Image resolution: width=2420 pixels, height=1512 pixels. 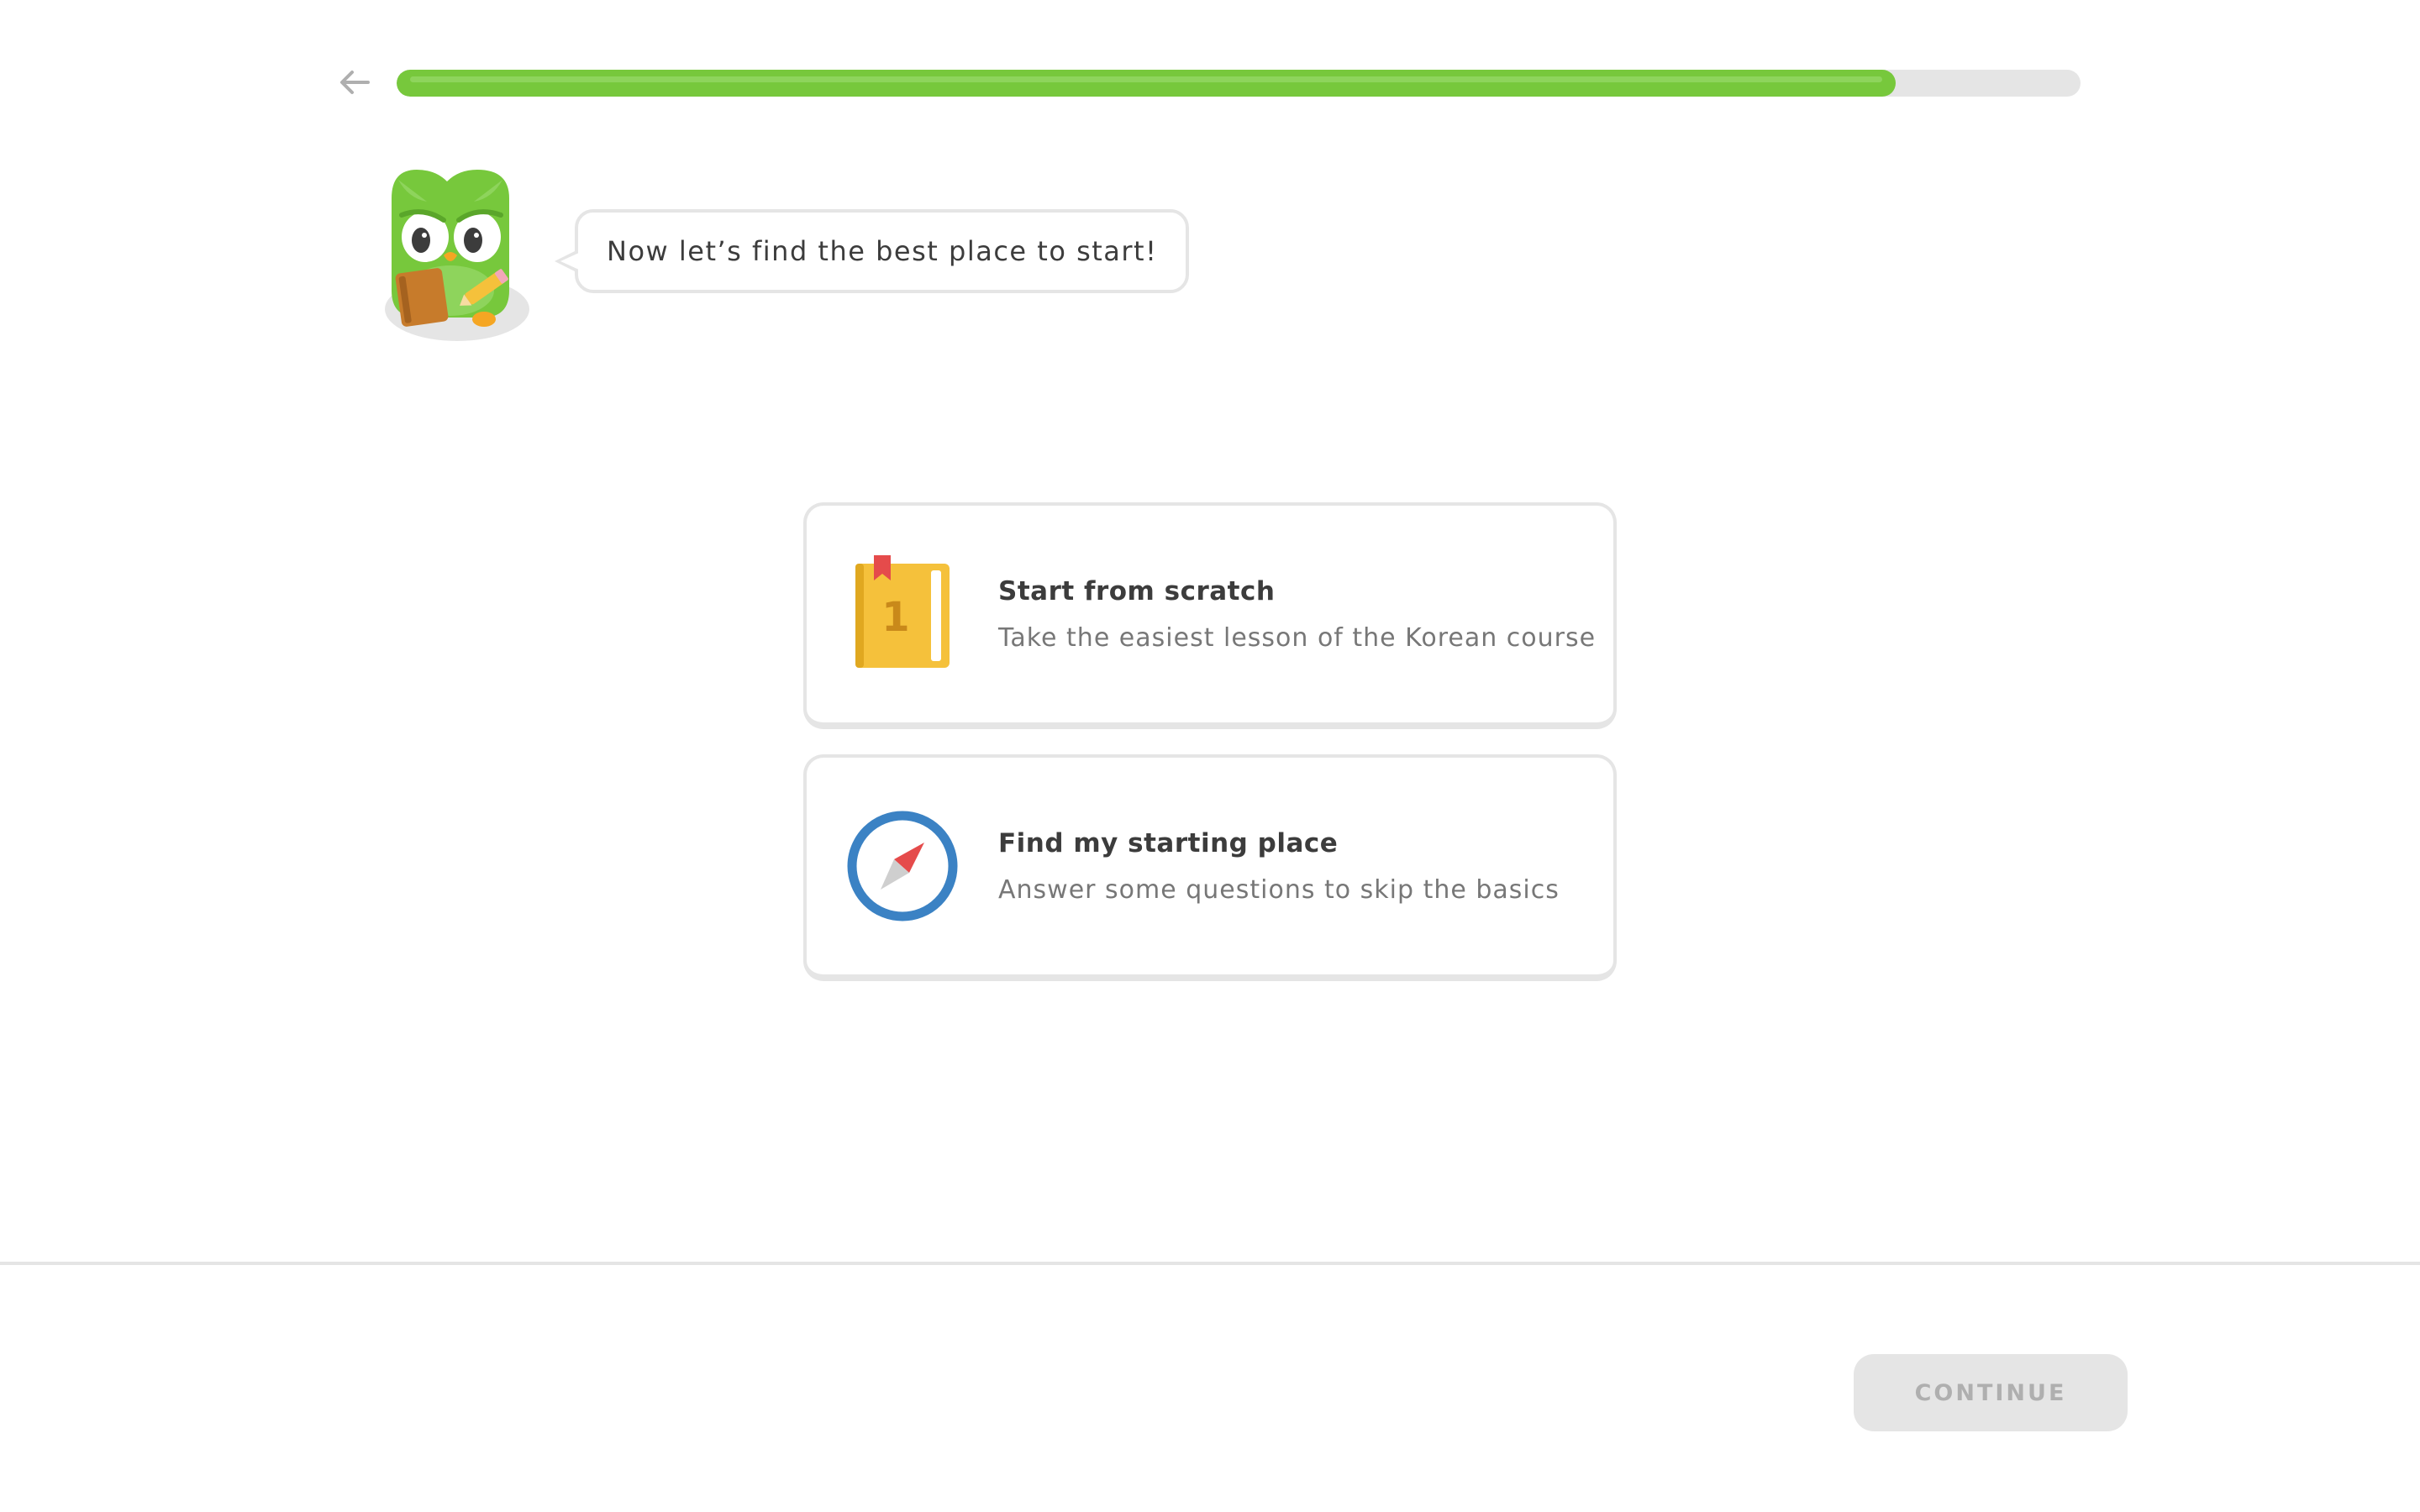 What do you see at coordinates (1991, 1392) in the screenshot?
I see `continue-button: CONTINUE` at bounding box center [1991, 1392].